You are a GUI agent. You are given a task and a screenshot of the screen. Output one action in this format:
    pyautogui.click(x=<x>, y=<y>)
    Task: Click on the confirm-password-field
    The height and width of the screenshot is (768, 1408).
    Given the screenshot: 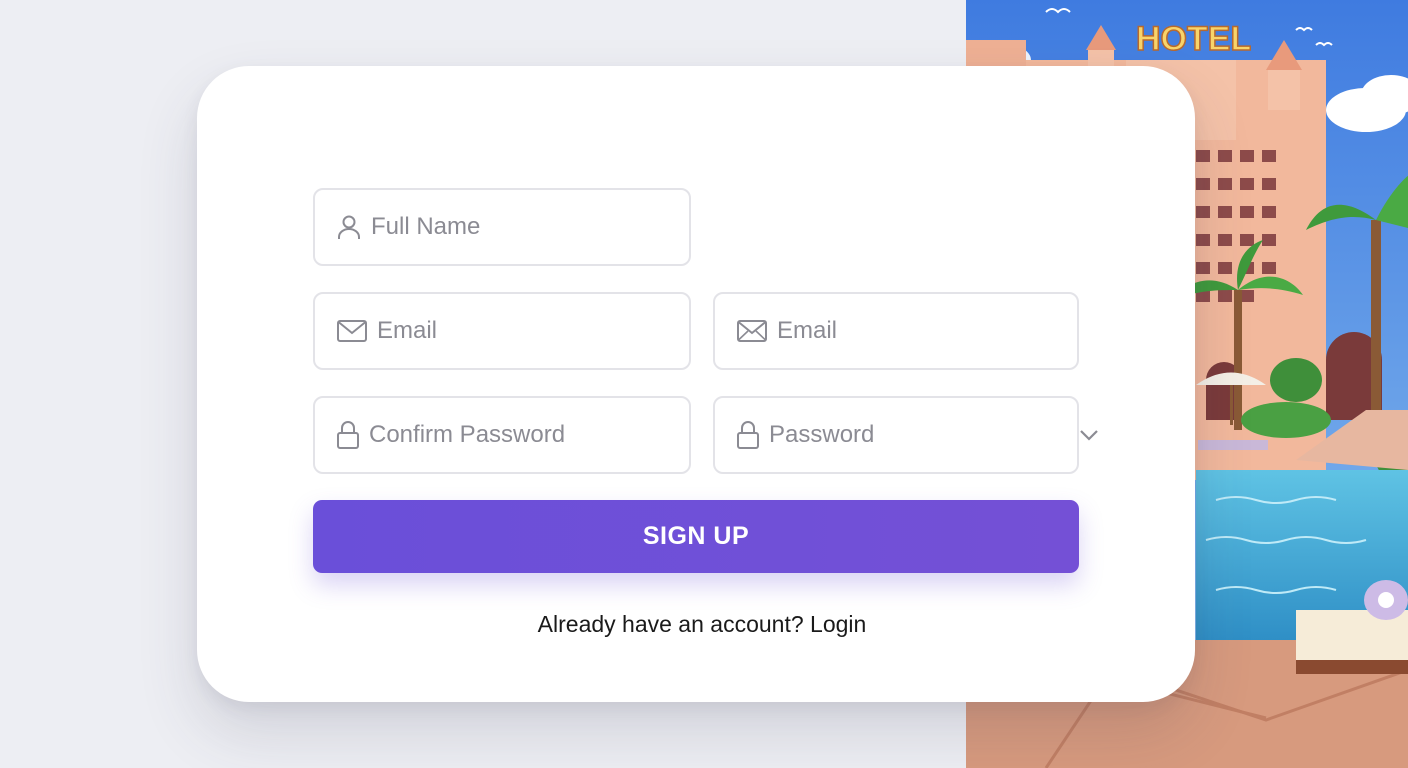 What is the action you would take?
    pyautogui.click(x=502, y=435)
    